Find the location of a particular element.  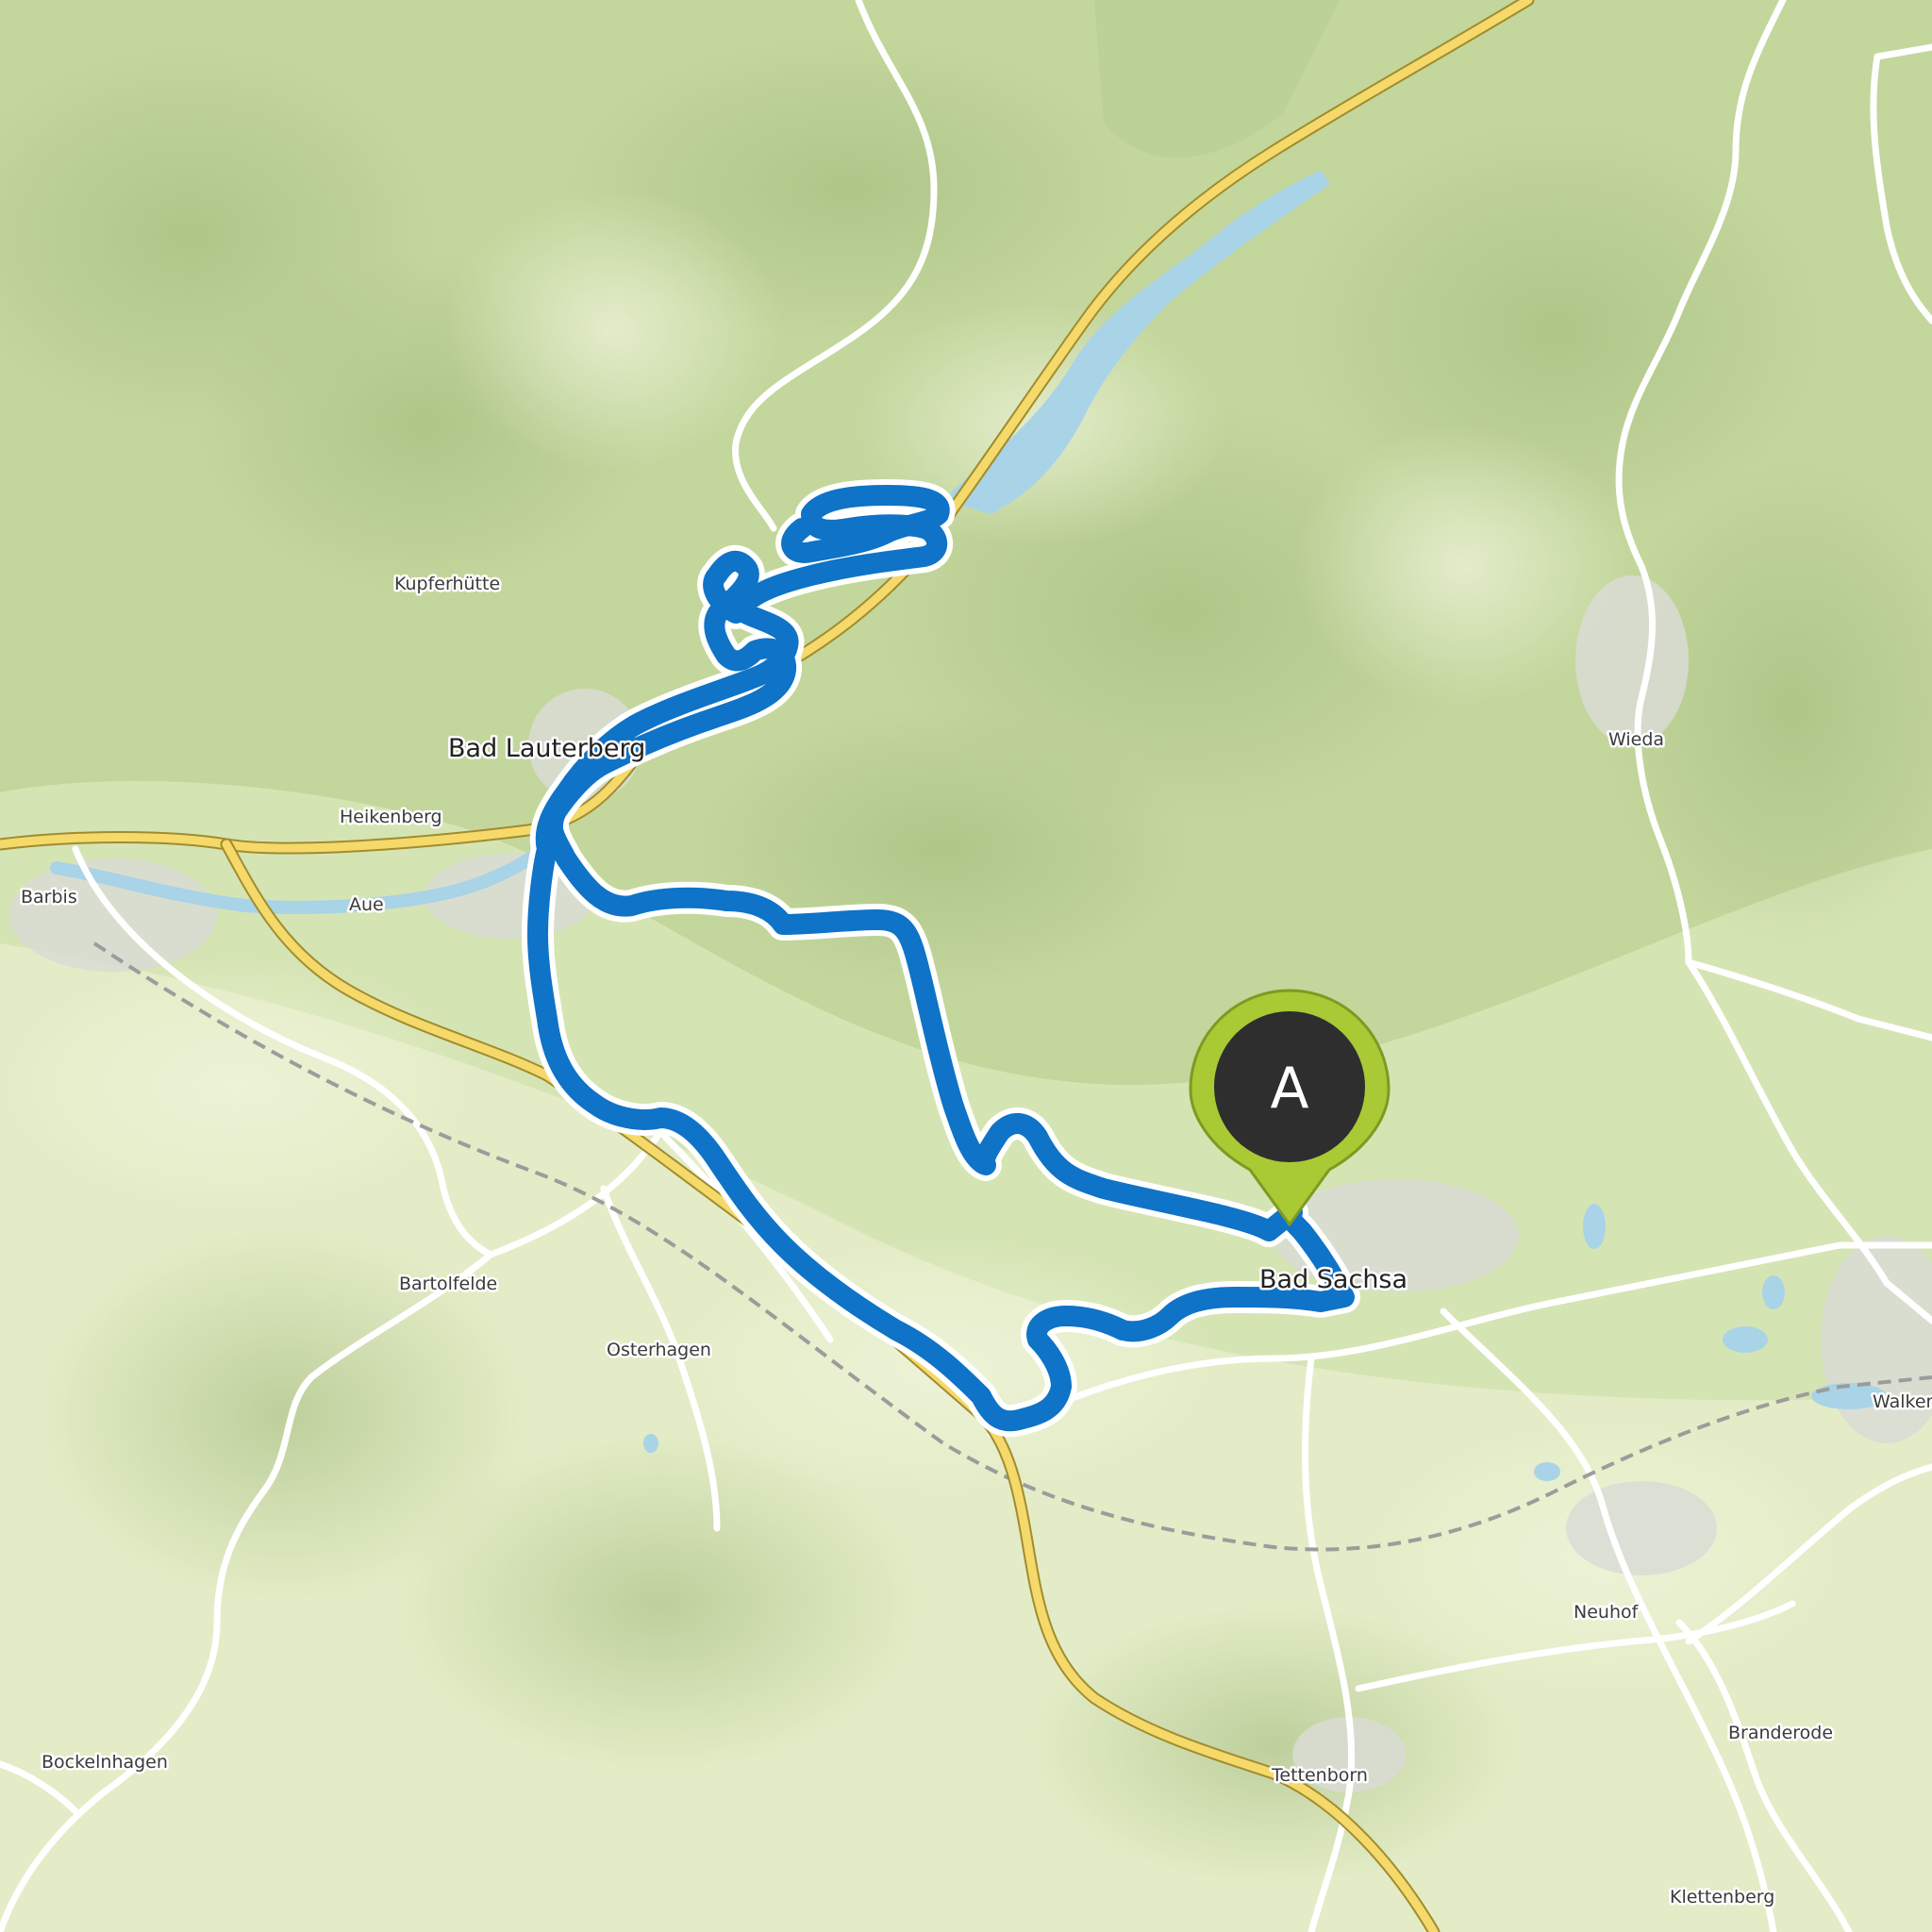

label-branderode: Branderode is located at coordinates (1780, 1733).